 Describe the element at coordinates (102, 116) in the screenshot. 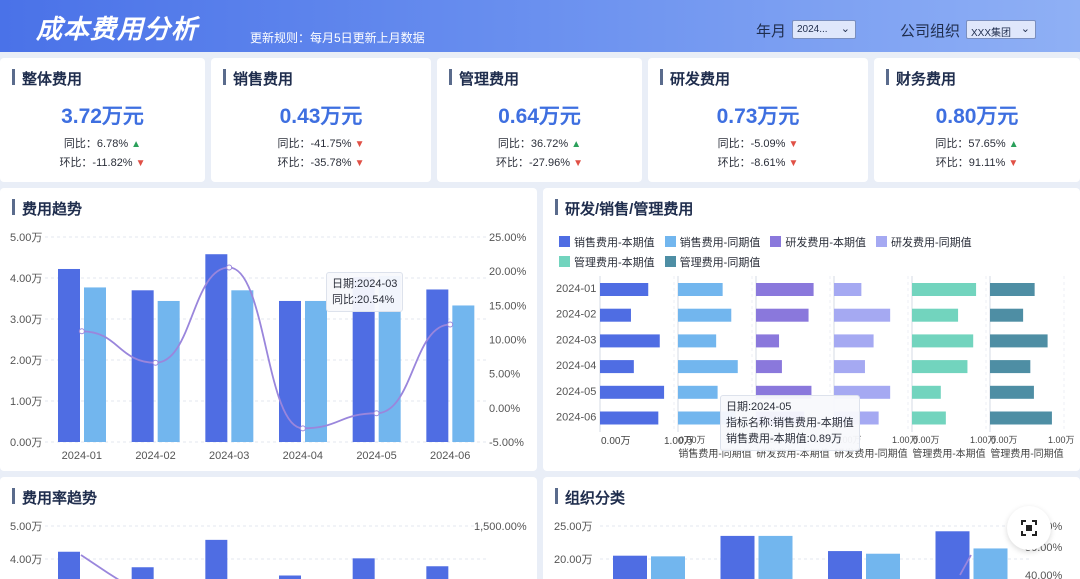

I see `kpi-value: 3.72万元` at that location.